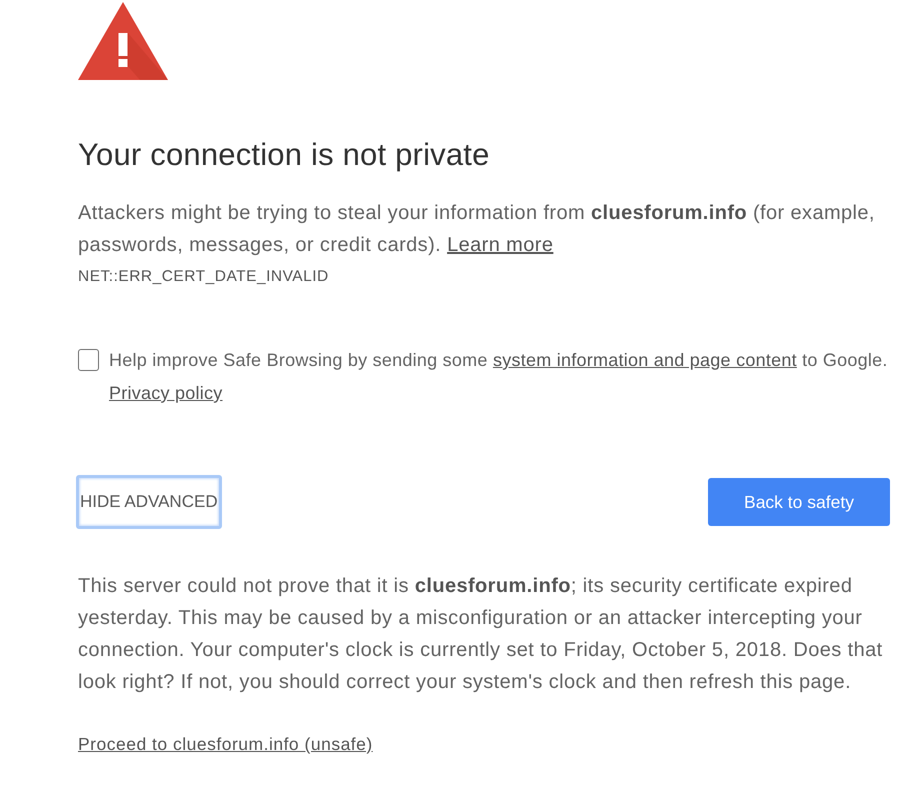 The width and height of the screenshot is (915, 800). What do you see at coordinates (123, 41) in the screenshot?
I see `warning-triangle-icon` at bounding box center [123, 41].